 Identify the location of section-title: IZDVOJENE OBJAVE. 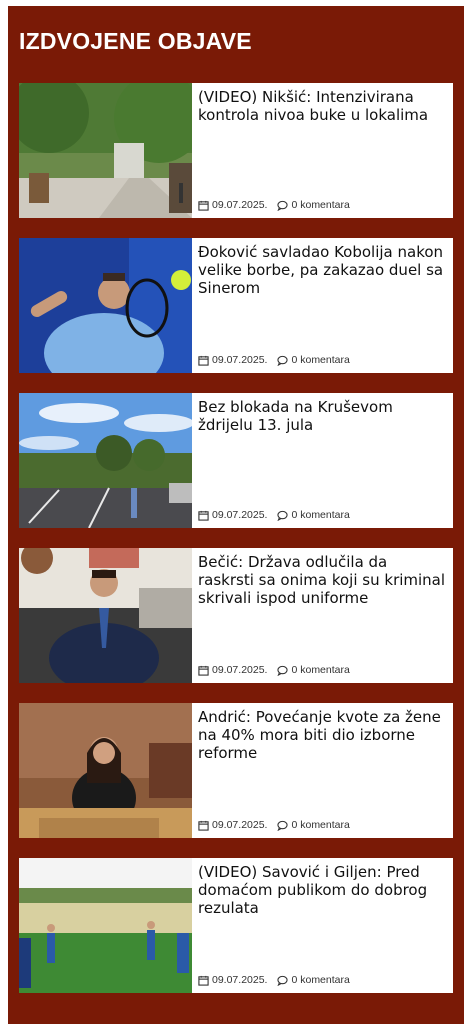
(135, 41).